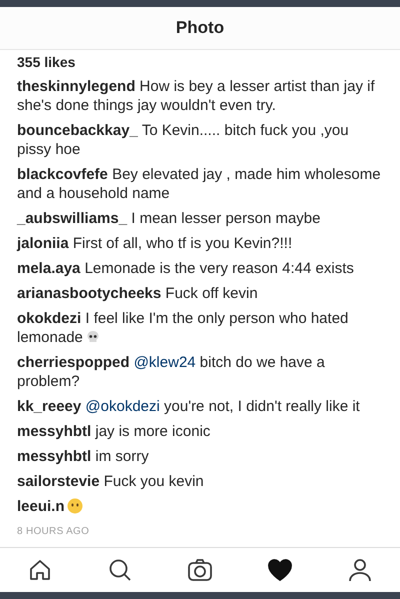  Describe the element at coordinates (114, 431) in the screenshot. I see `comment-text: messyhbtl jay is more iconic` at that location.